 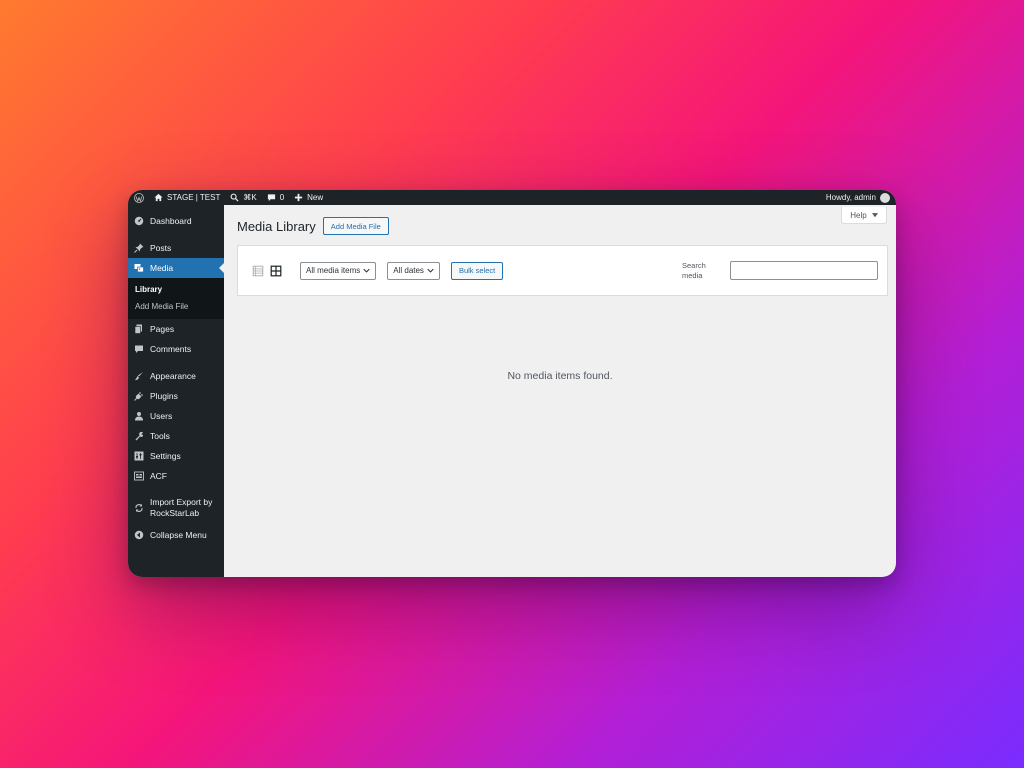 I want to click on grid-view-icon, so click(x=276, y=270).